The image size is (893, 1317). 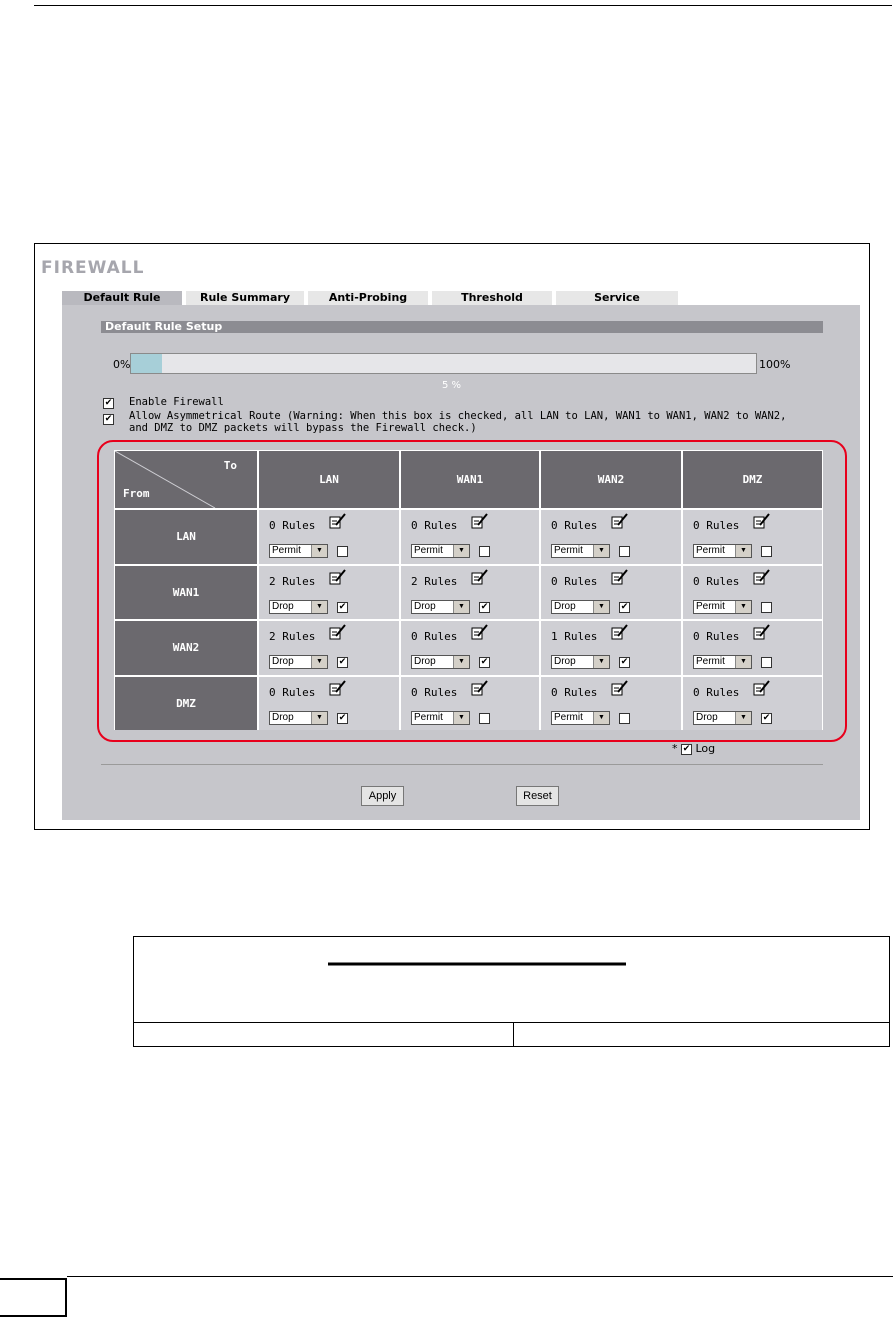 What do you see at coordinates (537, 796) in the screenshot?
I see `reset-button: Reset` at bounding box center [537, 796].